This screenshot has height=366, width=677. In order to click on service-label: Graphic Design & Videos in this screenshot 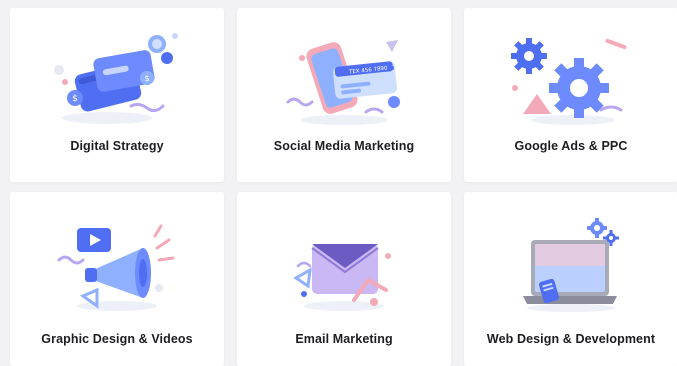, I will do `click(117, 339)`.